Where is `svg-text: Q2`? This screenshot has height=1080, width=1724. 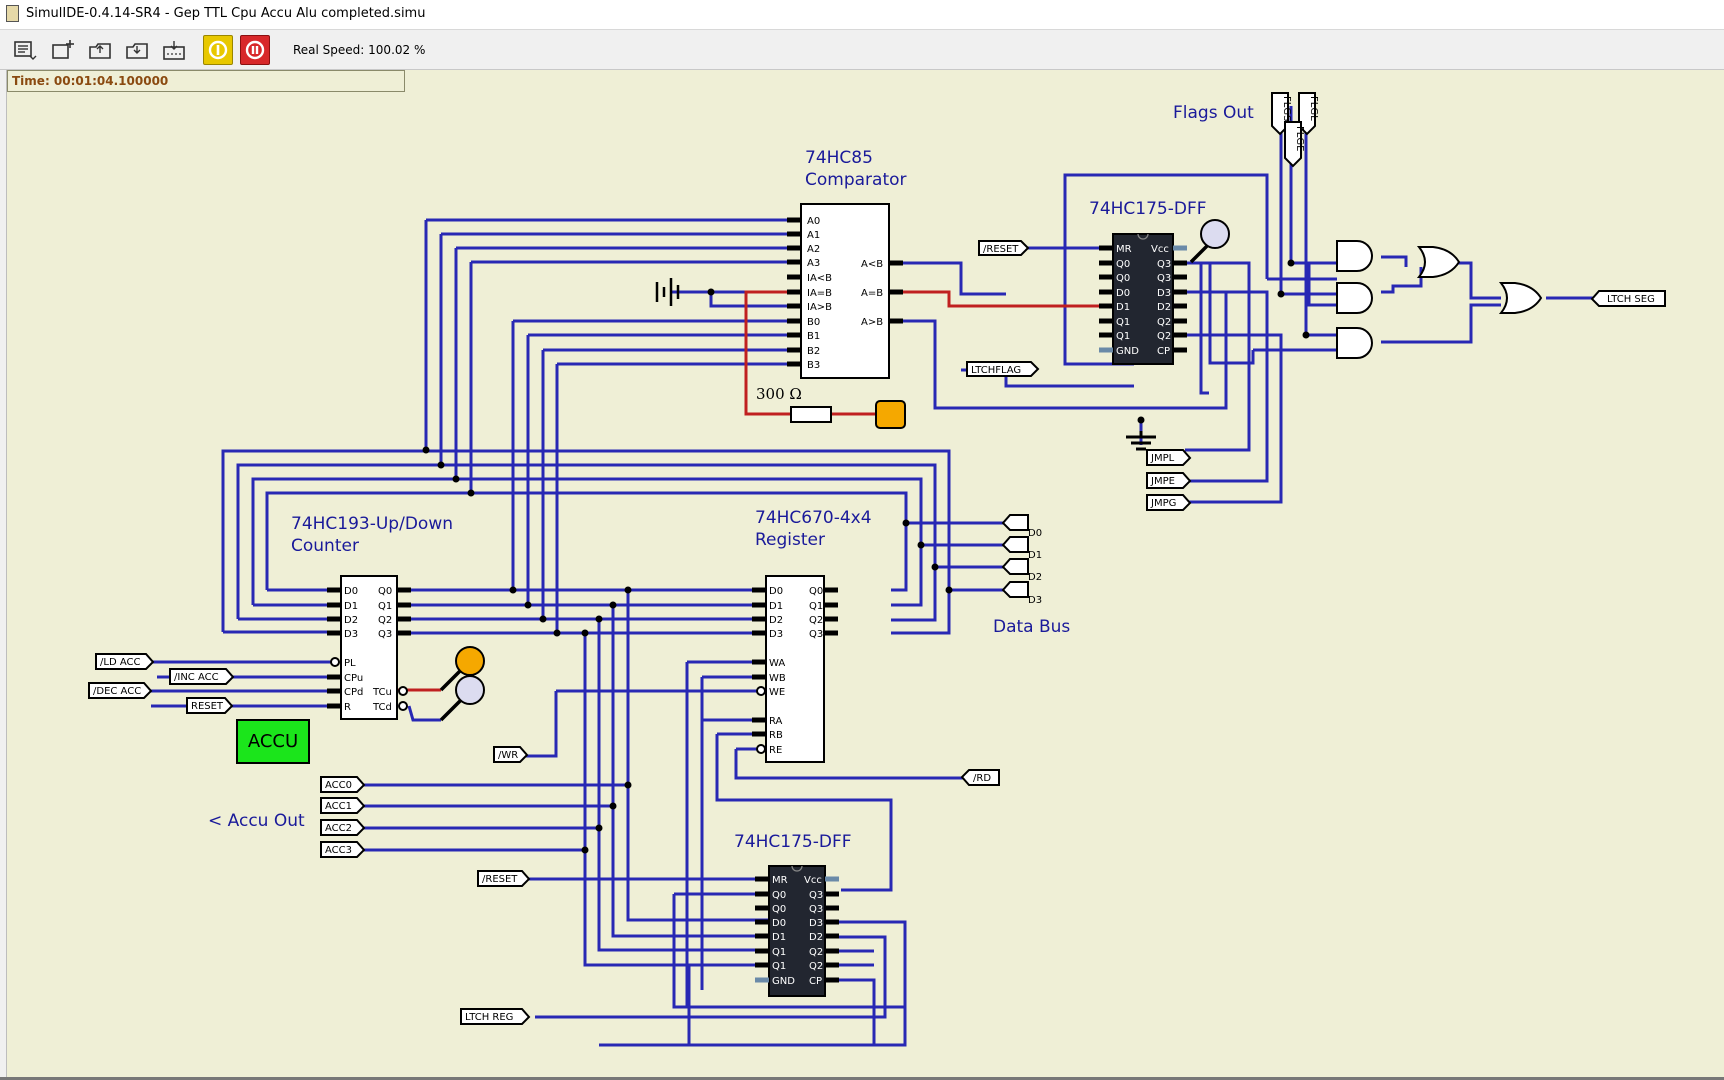 svg-text: Q2 is located at coordinates (816, 620).